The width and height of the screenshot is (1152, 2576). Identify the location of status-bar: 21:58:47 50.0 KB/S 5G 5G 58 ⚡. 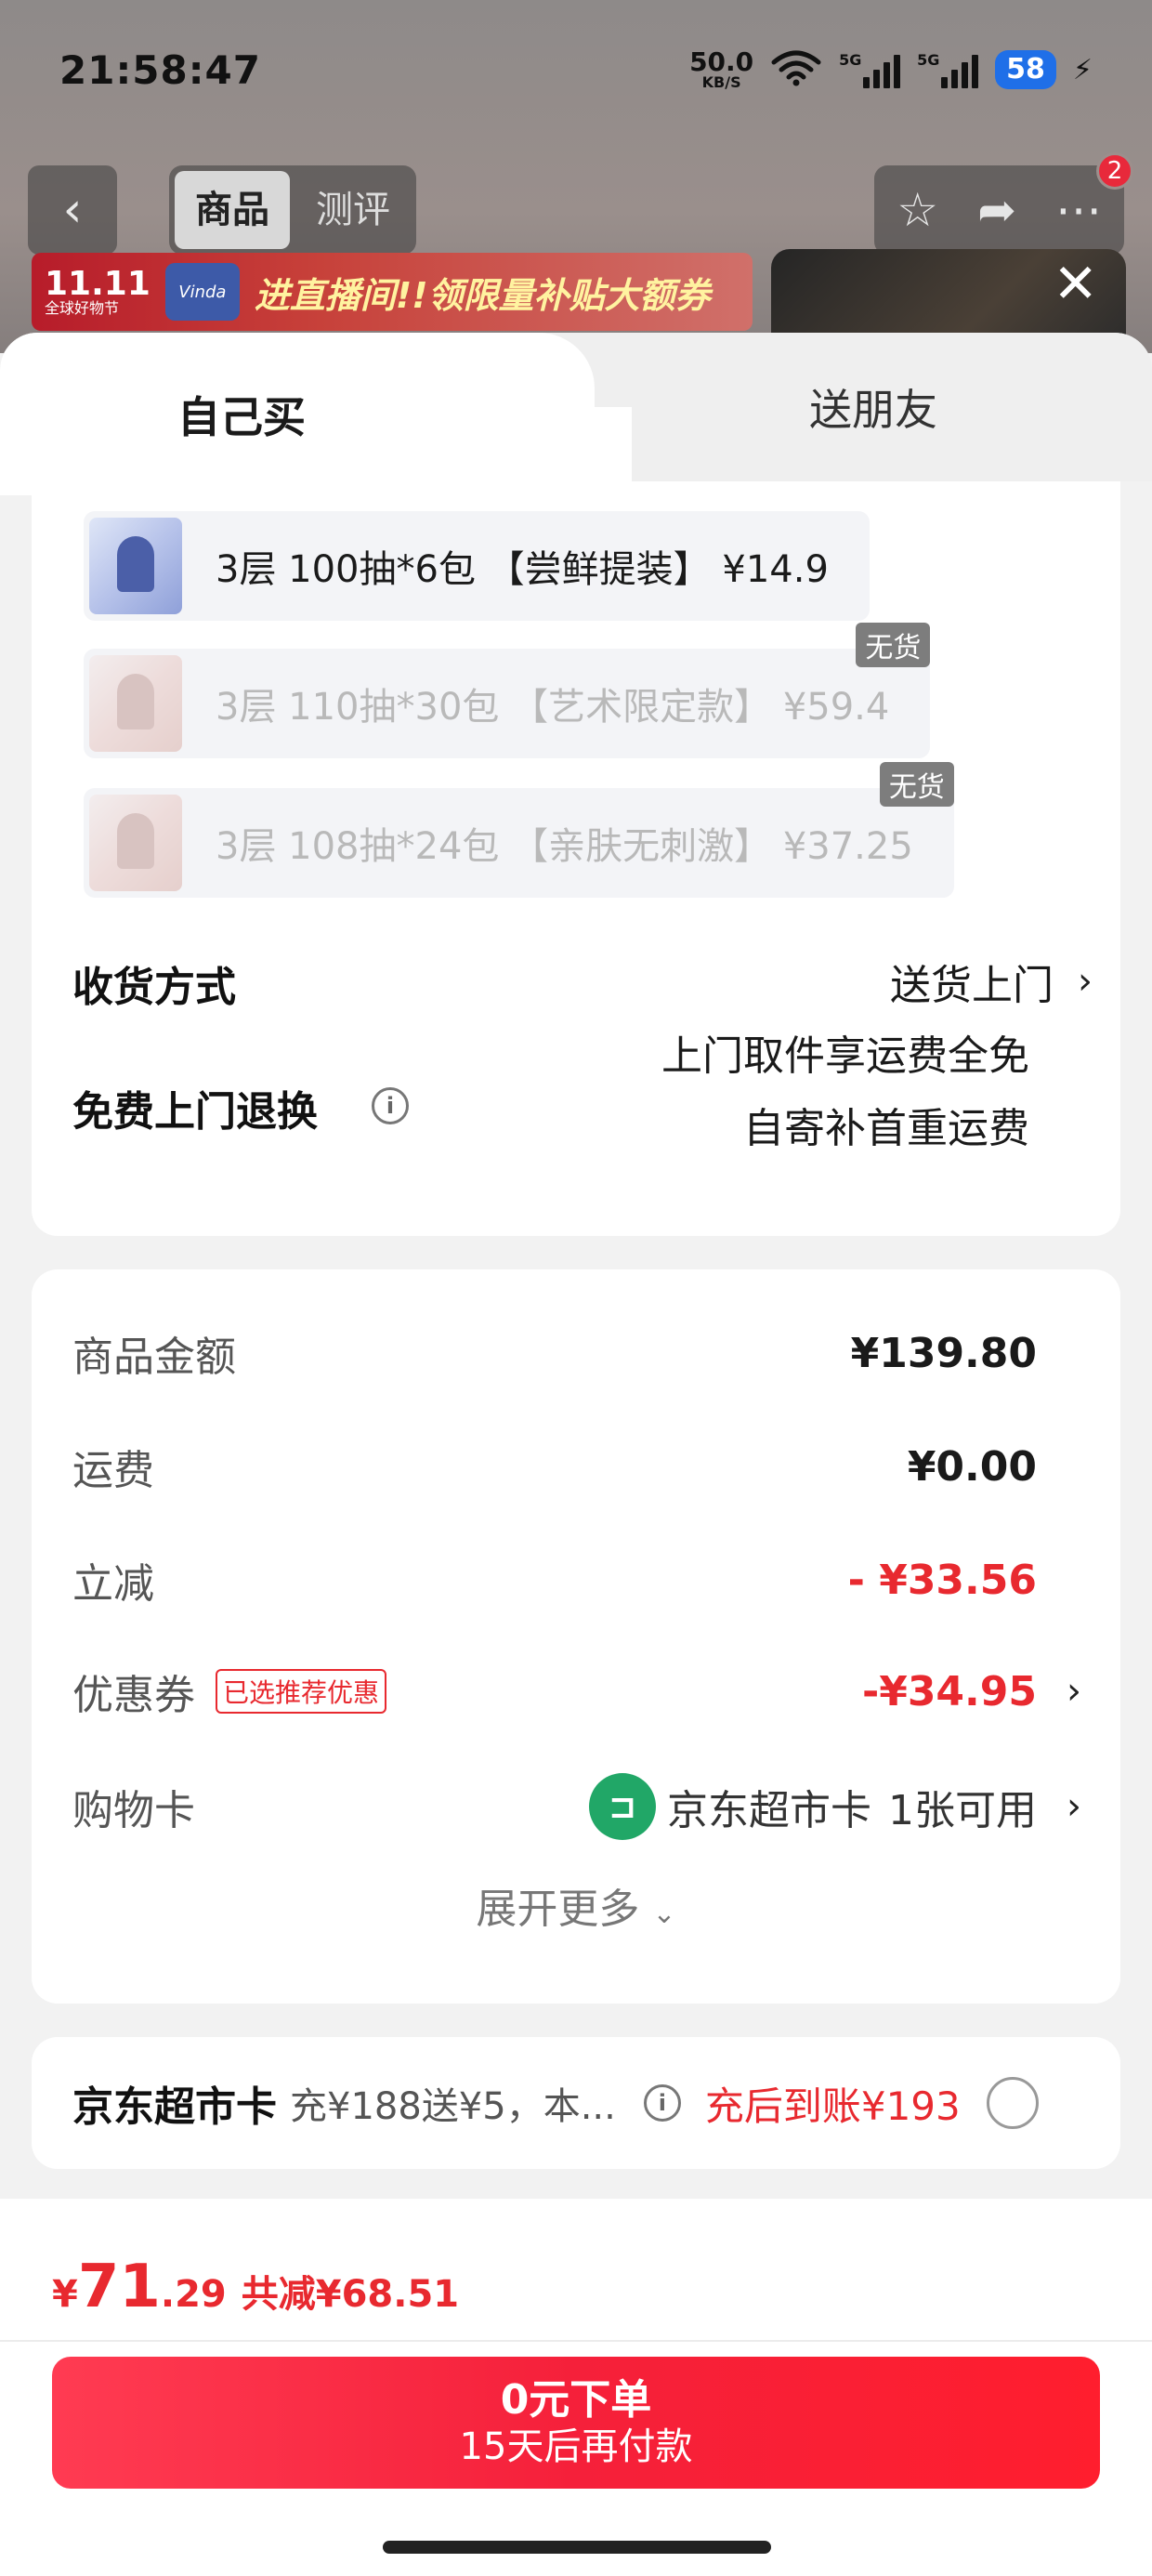
(576, 69).